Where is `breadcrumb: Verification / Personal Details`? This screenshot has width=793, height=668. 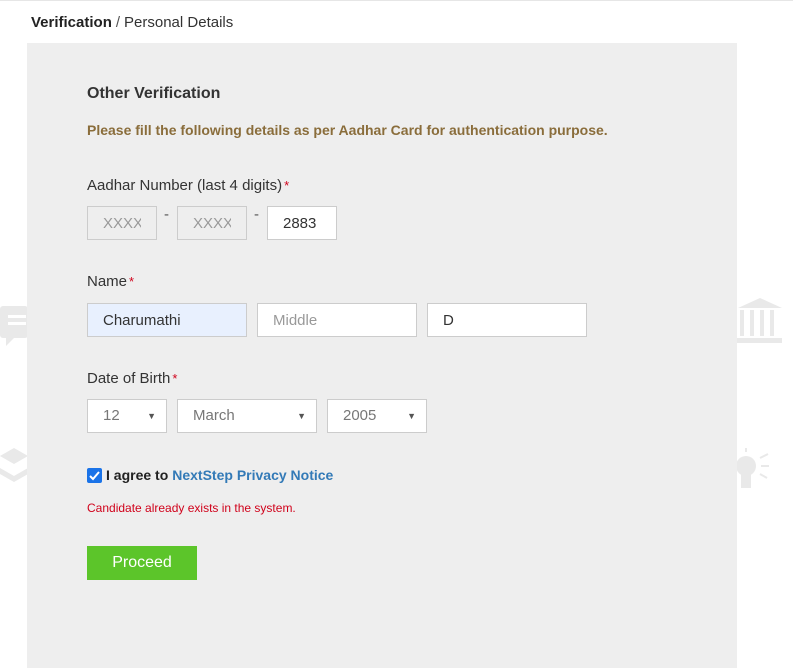 breadcrumb: Verification / Personal Details is located at coordinates (132, 22).